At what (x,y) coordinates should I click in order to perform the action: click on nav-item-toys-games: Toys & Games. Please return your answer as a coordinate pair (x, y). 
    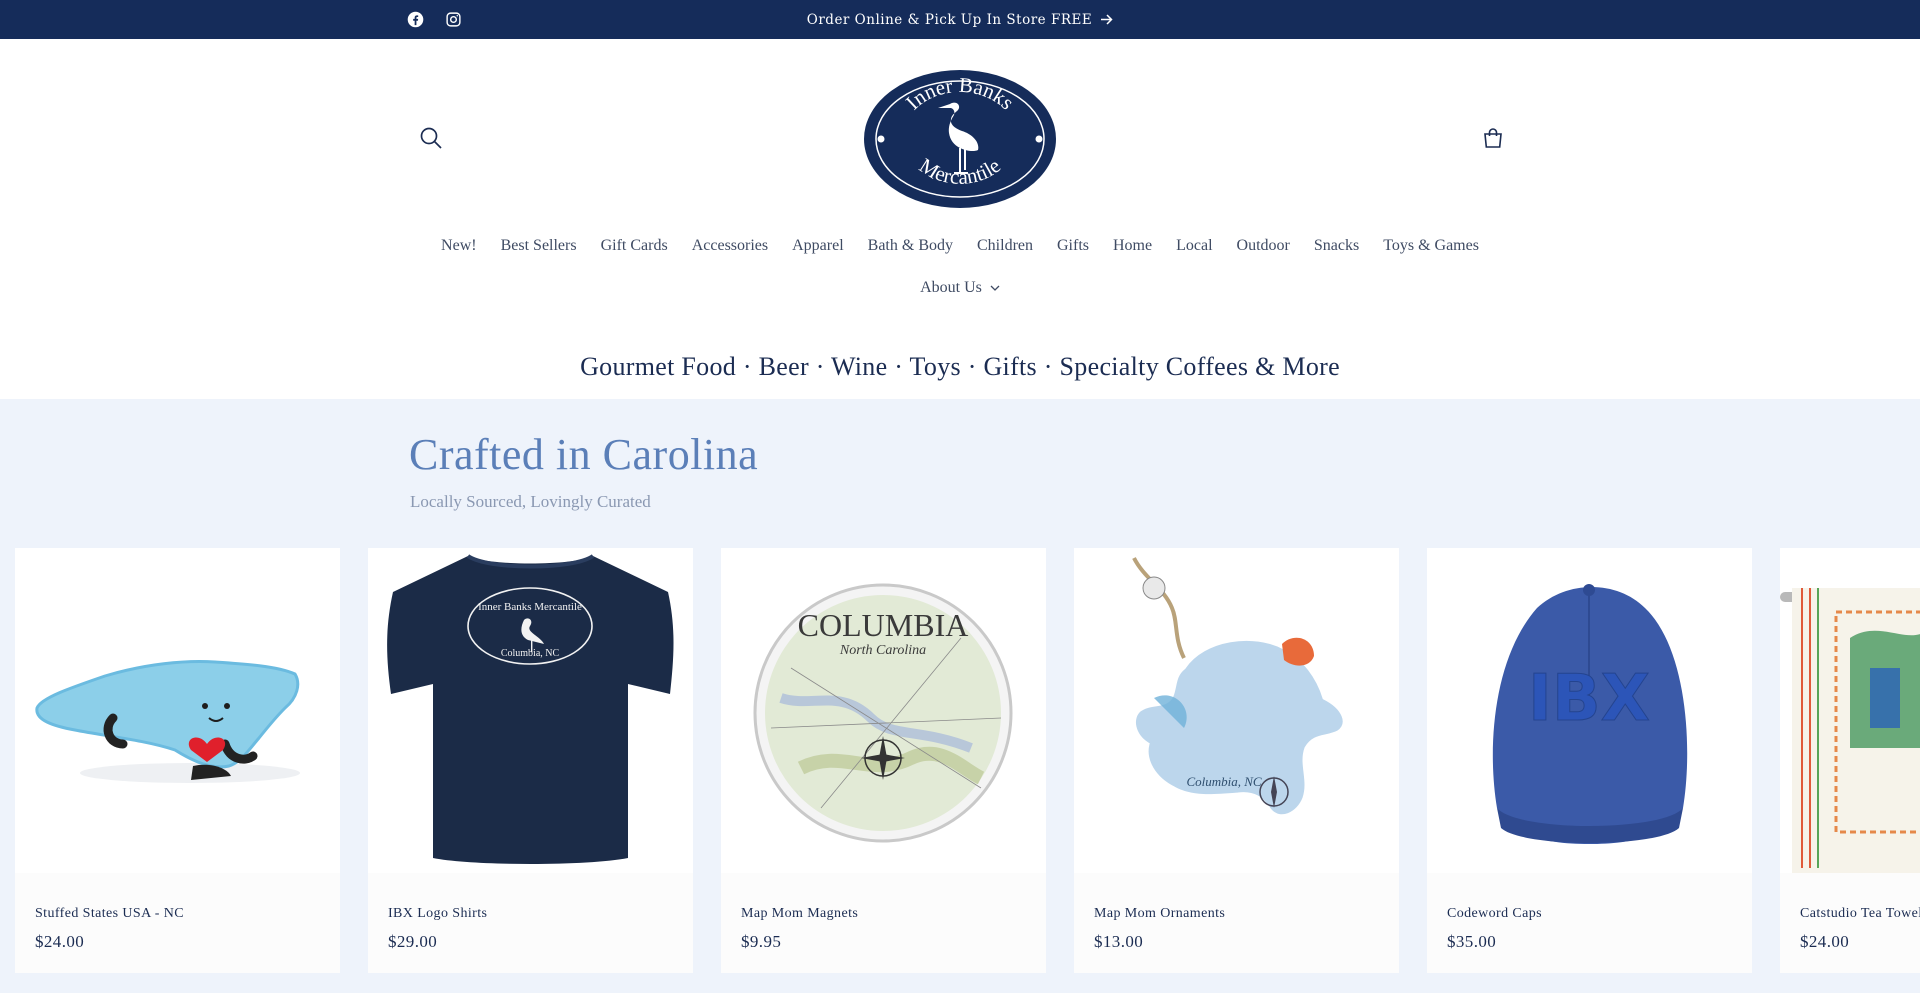
    Looking at the image, I should click on (1431, 246).